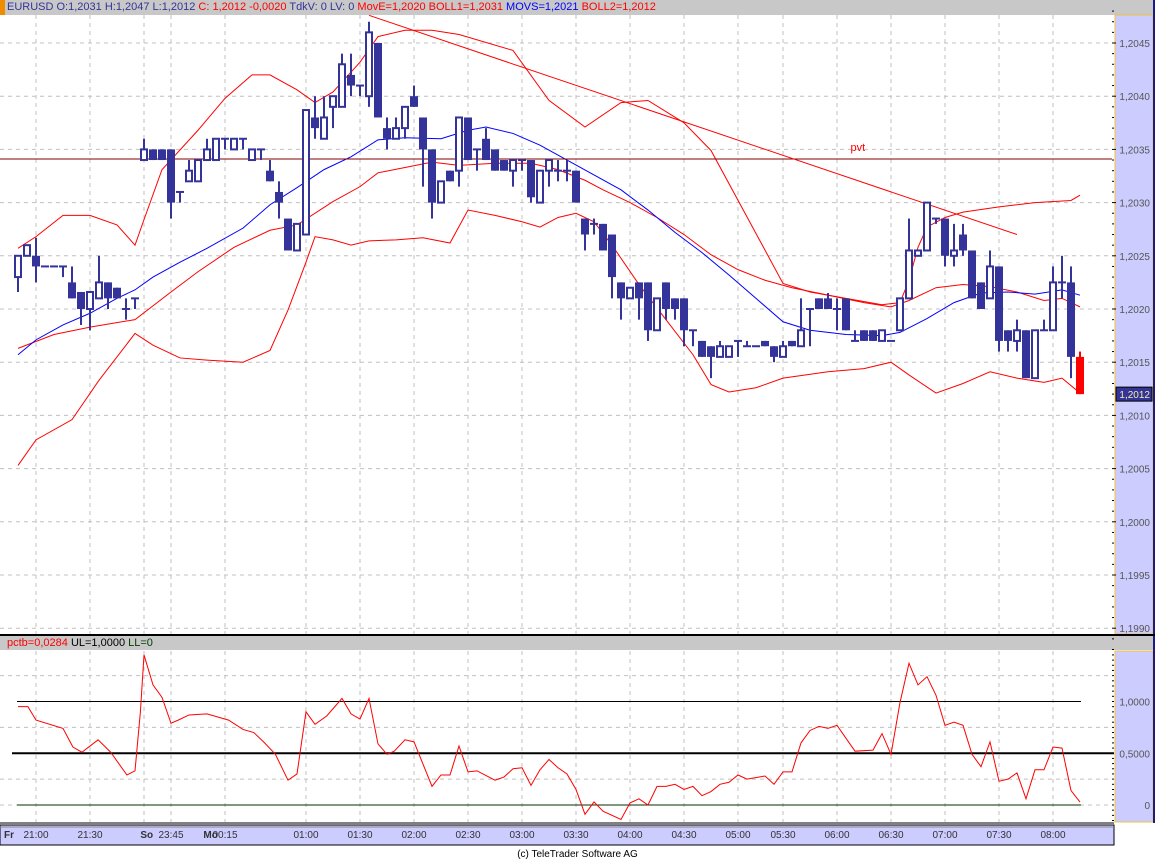 Image resolution: width=1155 pixels, height=862 pixels. Describe the element at coordinates (575, 835) in the screenshot. I see `time-tick-label: 03:30` at that location.